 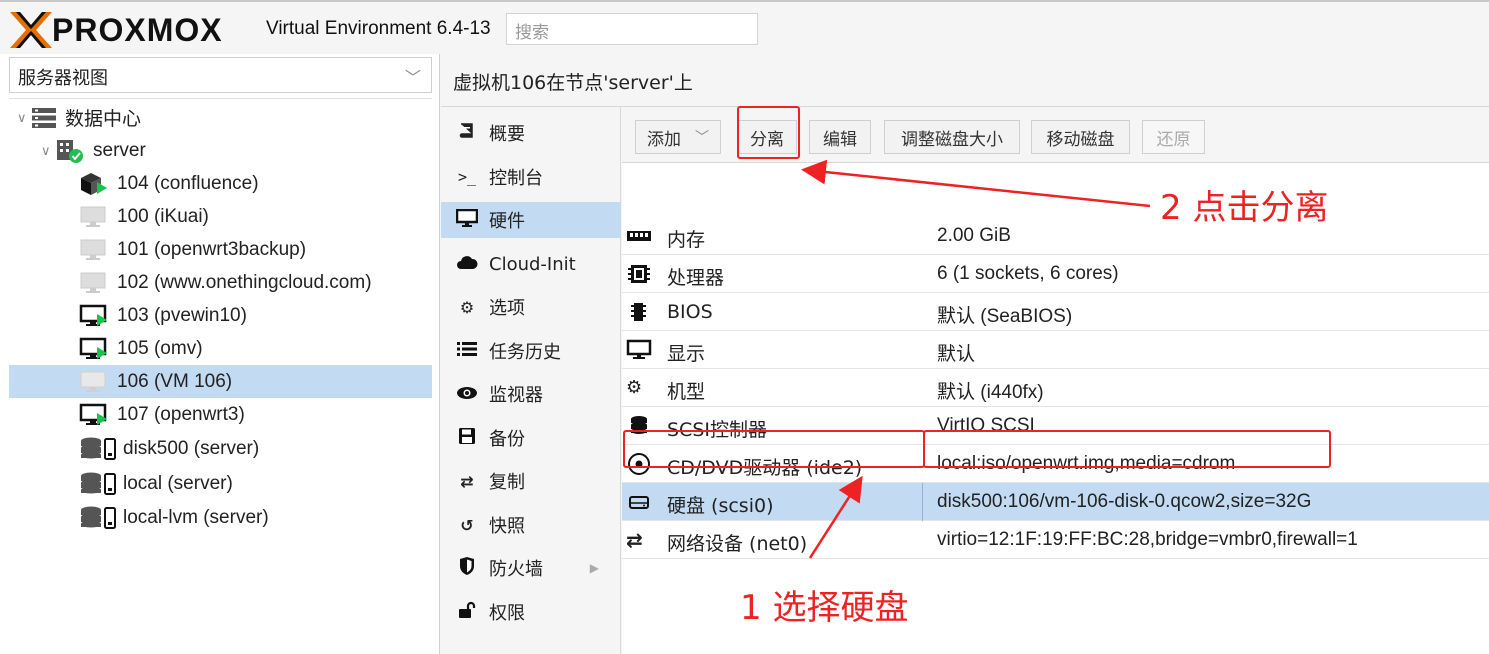 What do you see at coordinates (824, 608) in the screenshot?
I see `annotation-step-1: 1 选择硬盘` at bounding box center [824, 608].